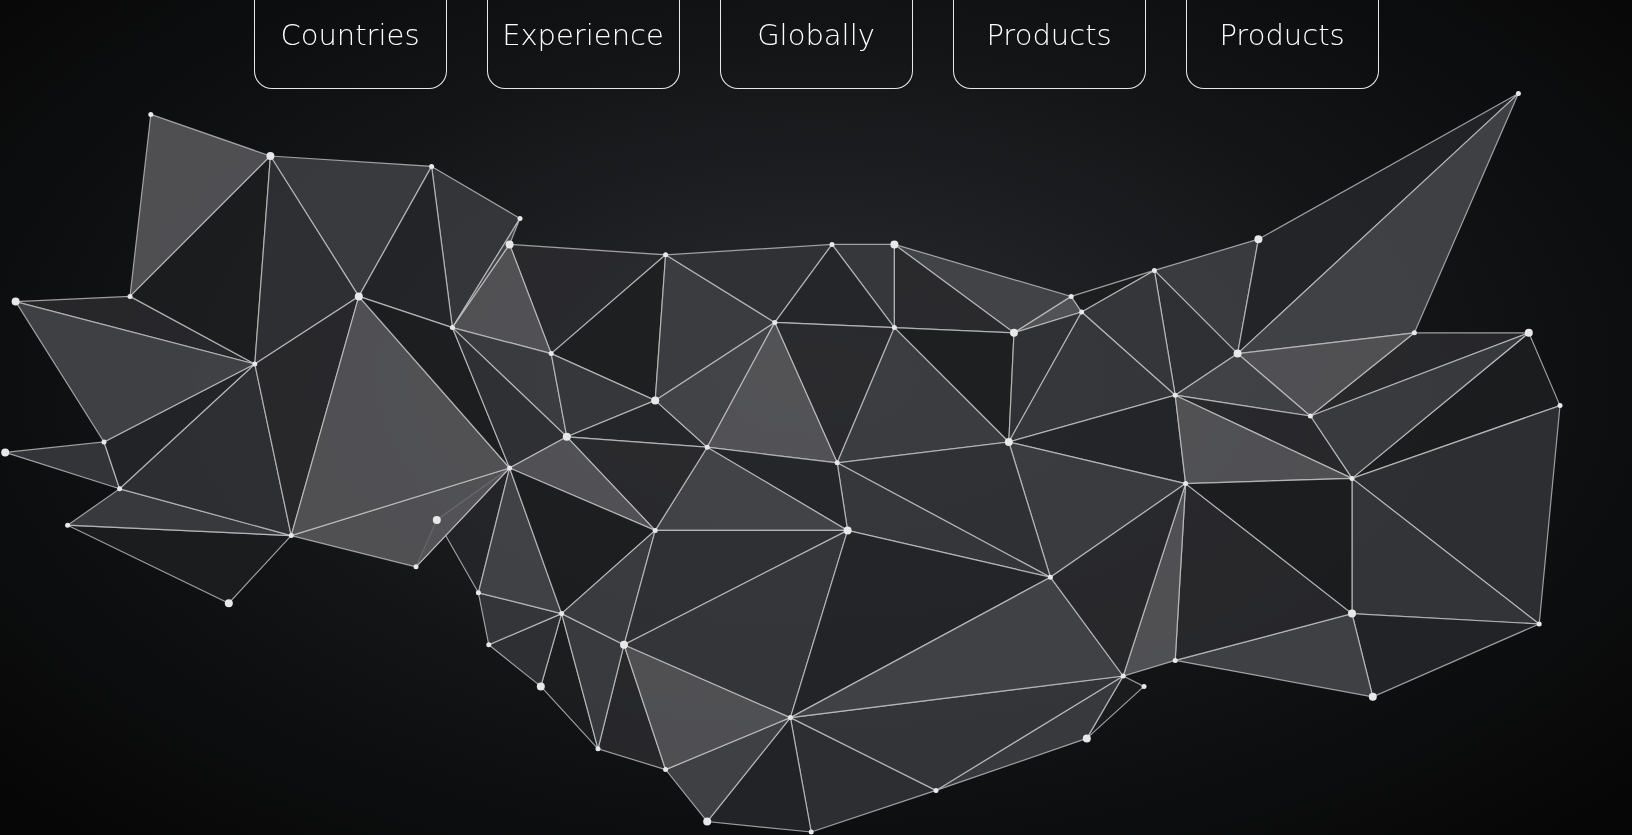 The height and width of the screenshot is (835, 1632). I want to click on stat-tile: Globally, so click(816, 44).